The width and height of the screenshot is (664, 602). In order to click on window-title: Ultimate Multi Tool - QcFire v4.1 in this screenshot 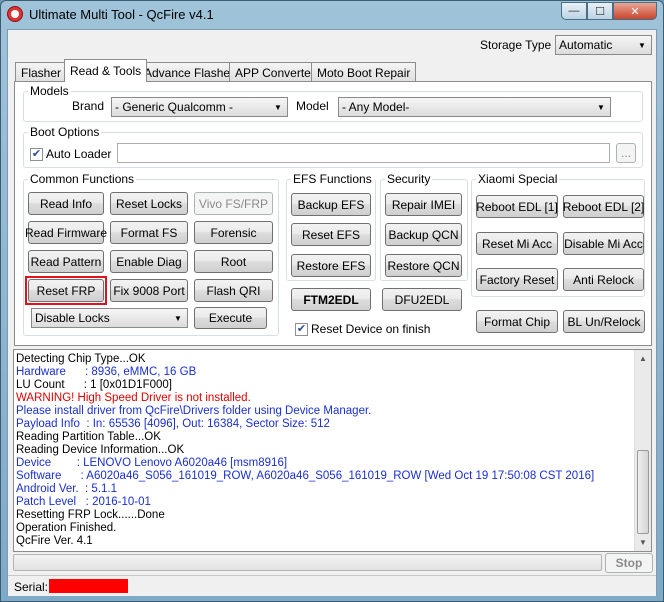, I will do `click(121, 14)`.